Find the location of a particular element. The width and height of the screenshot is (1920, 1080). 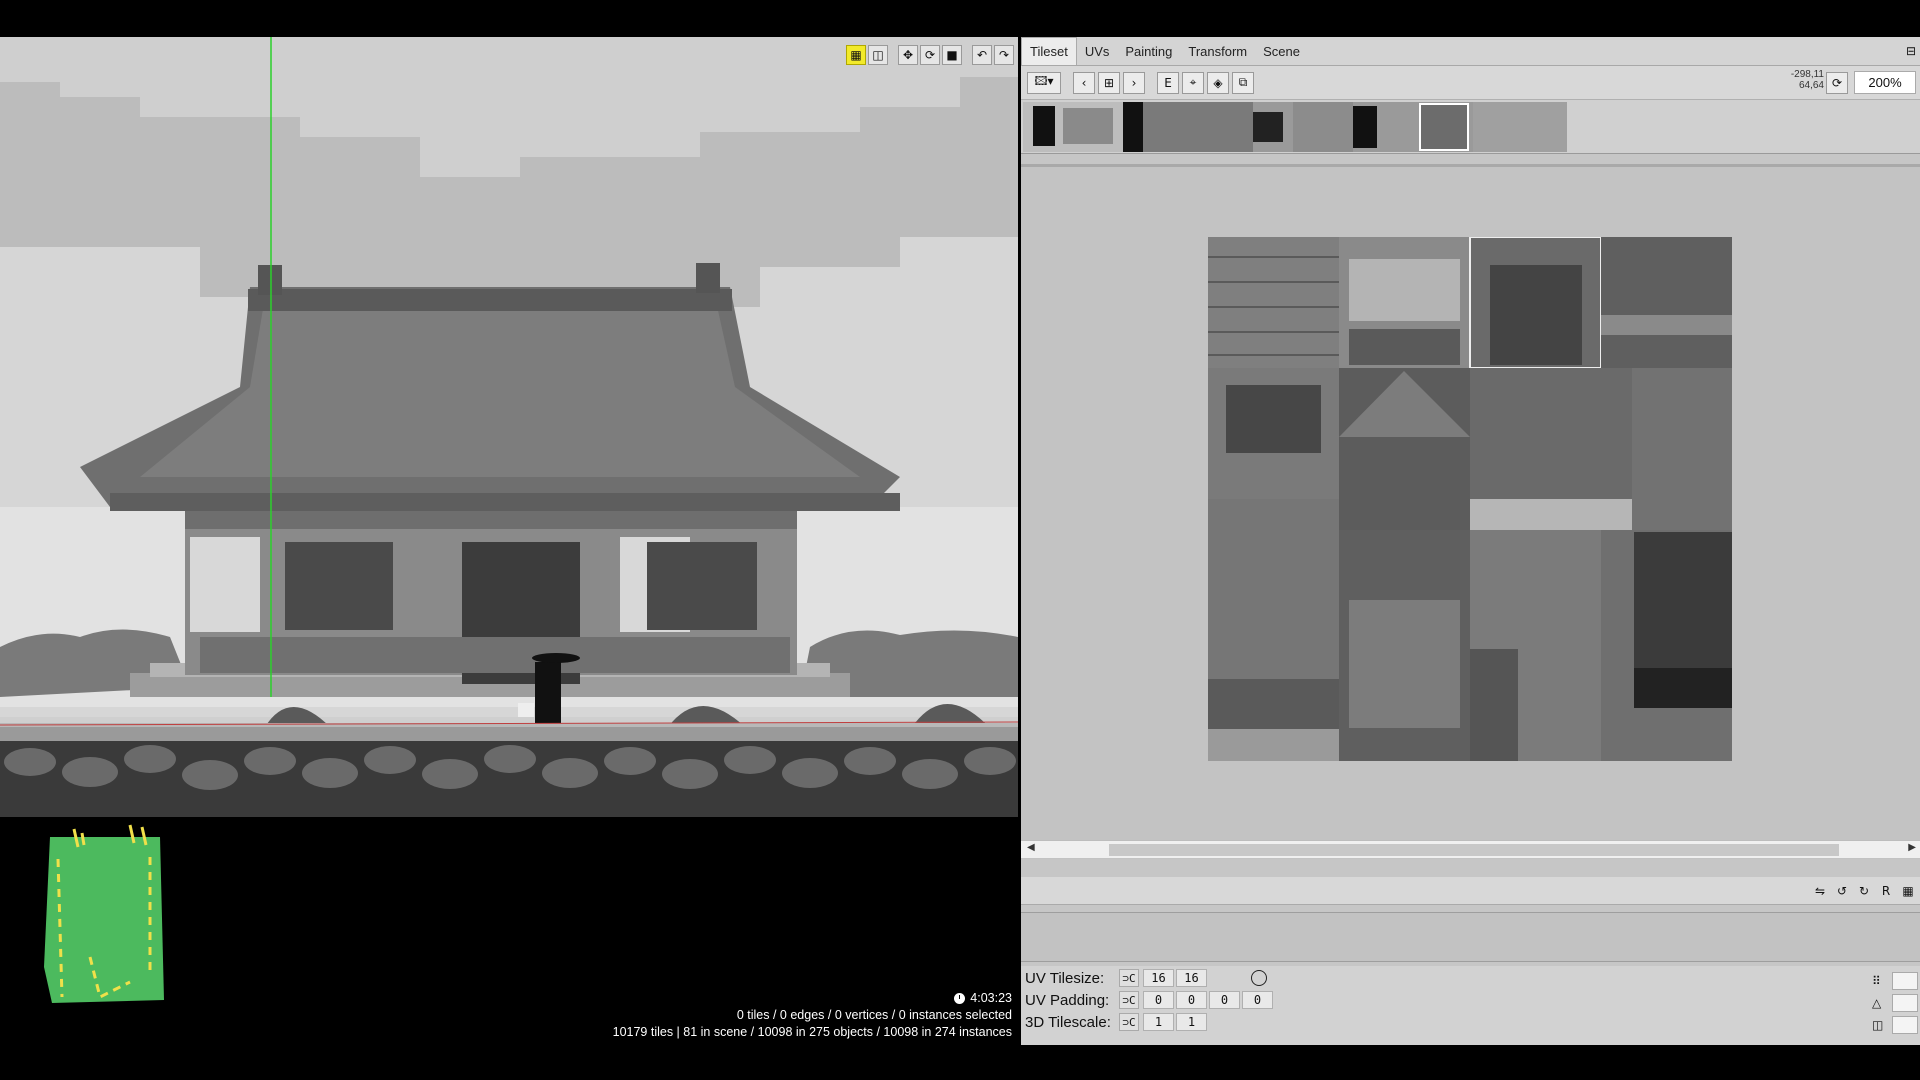

rotate-icon: ⟳ is located at coordinates (930, 55).